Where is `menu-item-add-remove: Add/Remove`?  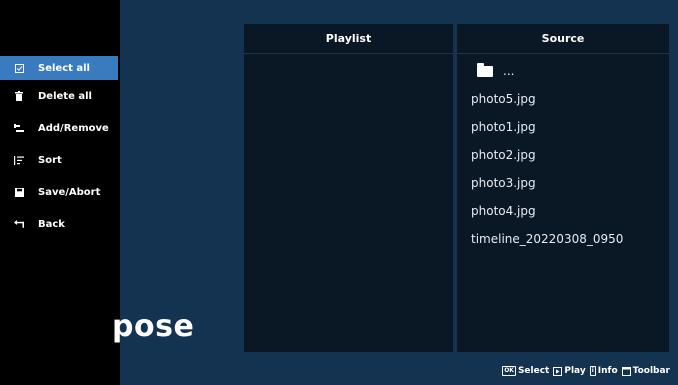
menu-item-add-remove: Add/Remove is located at coordinates (60, 128).